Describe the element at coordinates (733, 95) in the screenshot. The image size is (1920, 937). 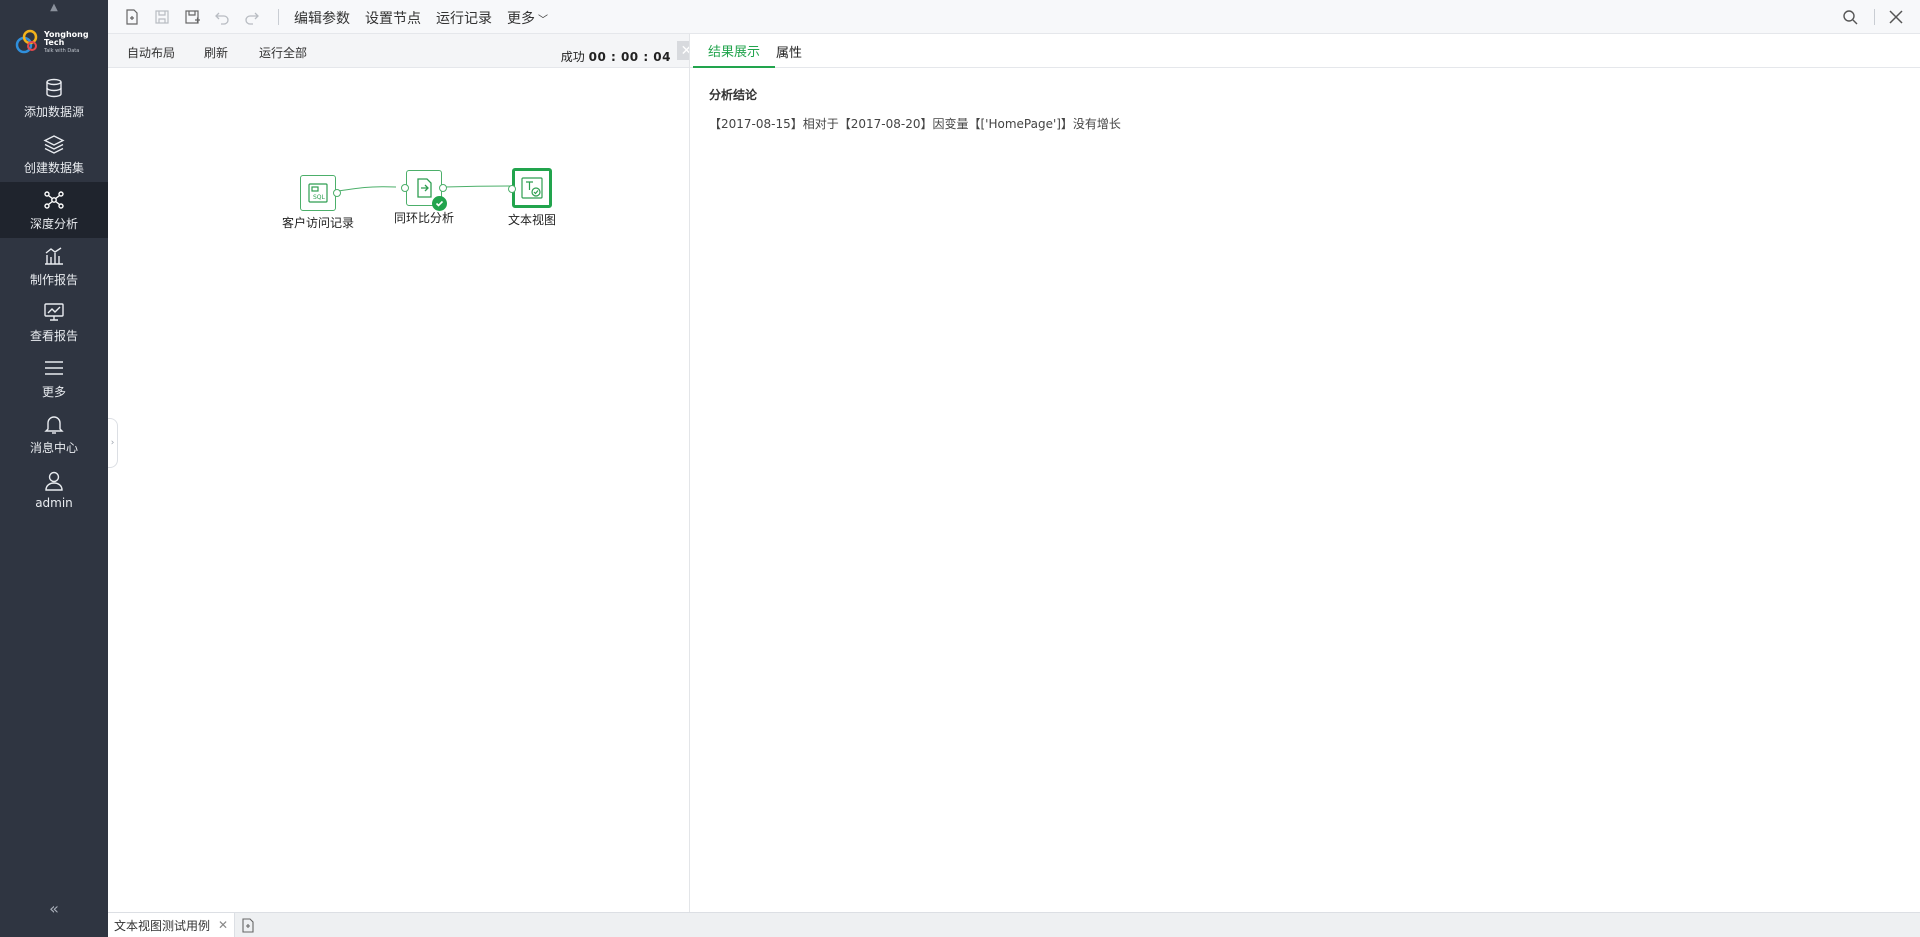
I see `result-title: 分析结论` at that location.